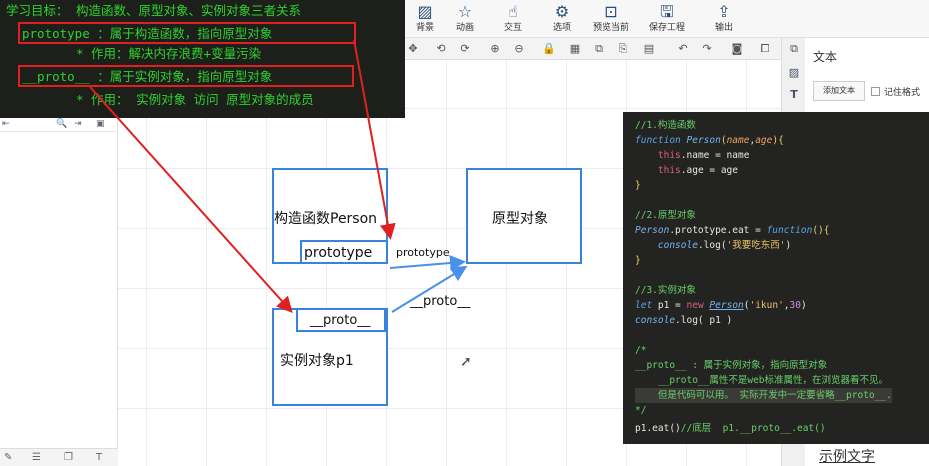 The image size is (929, 466). What do you see at coordinates (902, 93) in the screenshot?
I see `remember-format-label: 记住格式` at bounding box center [902, 93].